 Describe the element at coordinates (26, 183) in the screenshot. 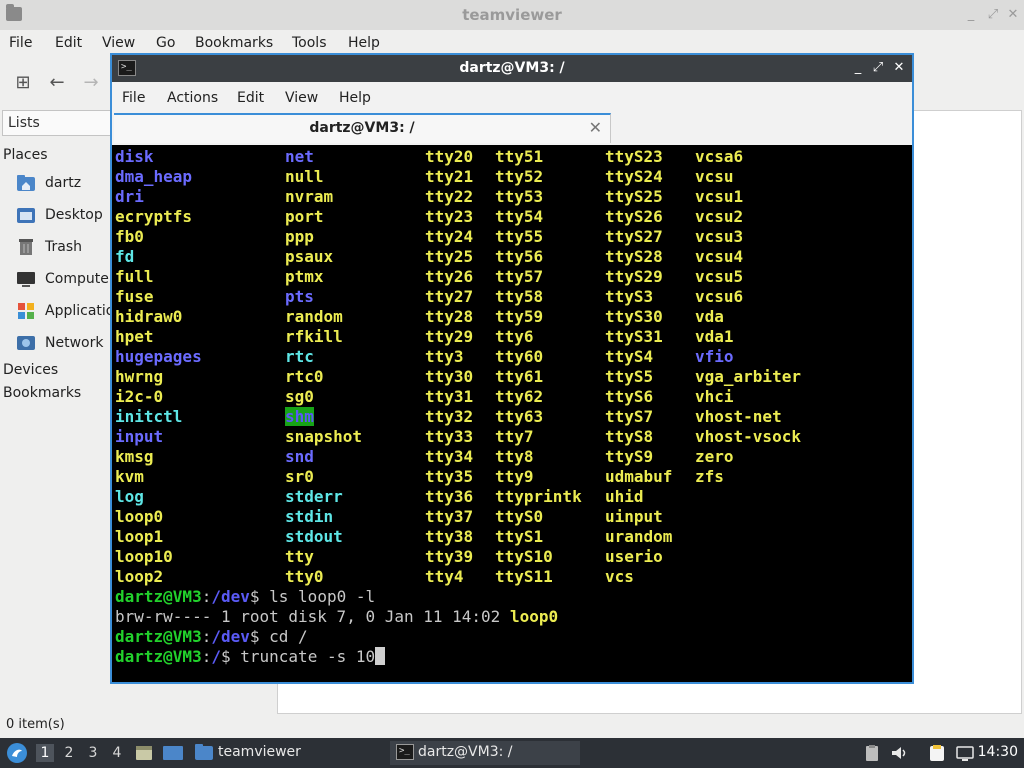

I see `home-folder-icon` at that location.